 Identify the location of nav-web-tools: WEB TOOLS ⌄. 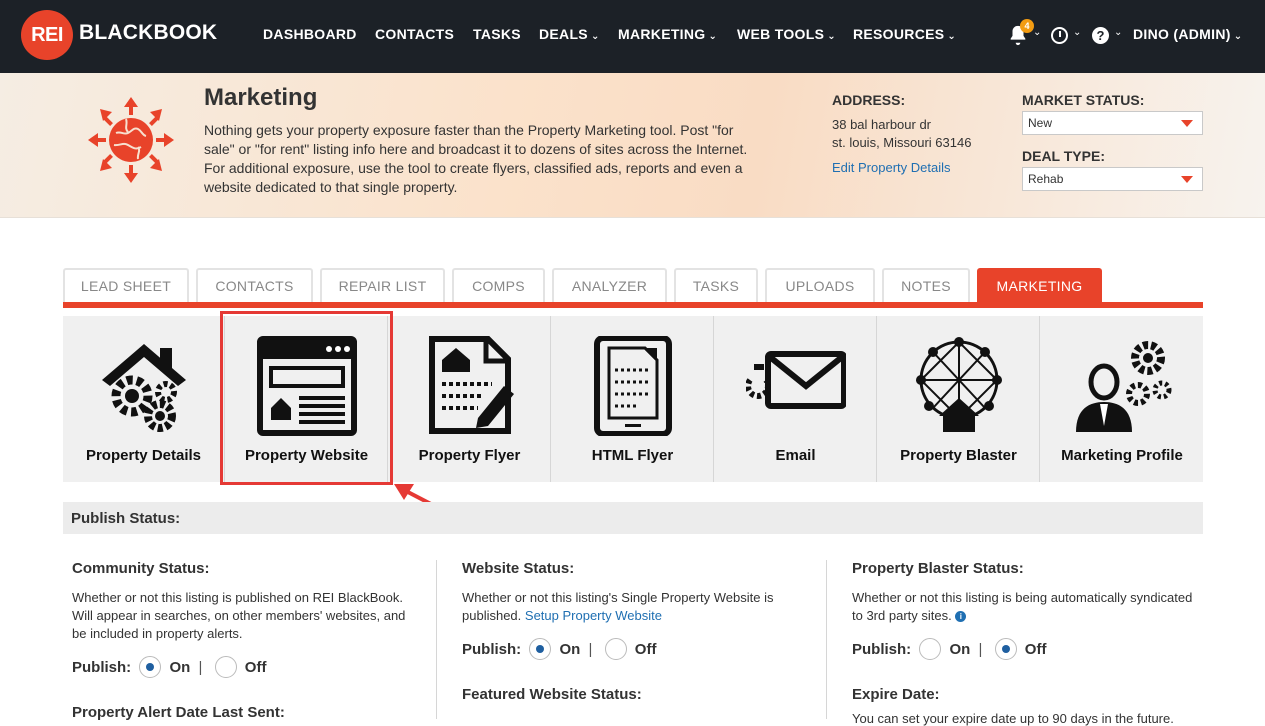
(786, 34).